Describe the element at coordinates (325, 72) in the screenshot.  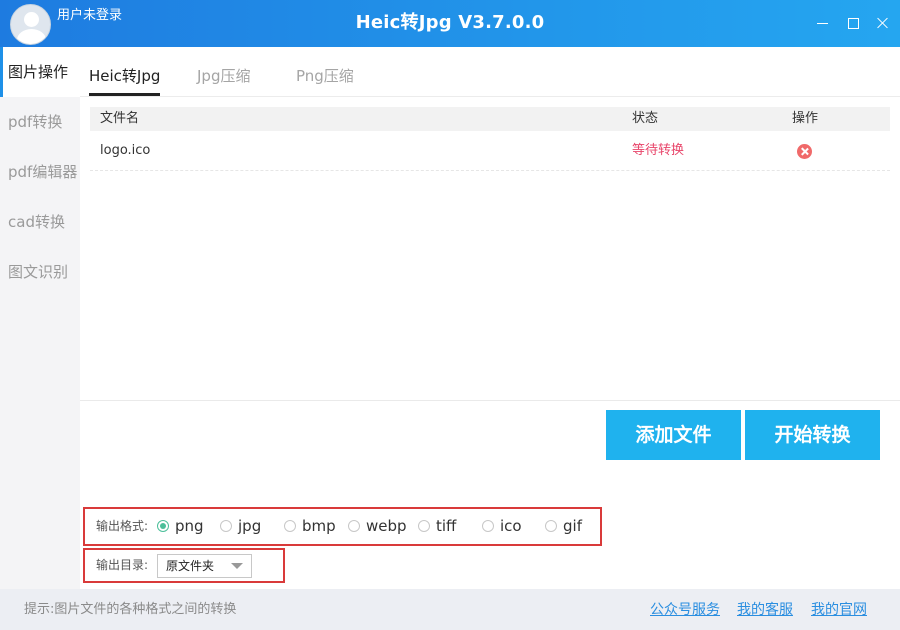
I see `tab-png-compress: Png压缩` at that location.